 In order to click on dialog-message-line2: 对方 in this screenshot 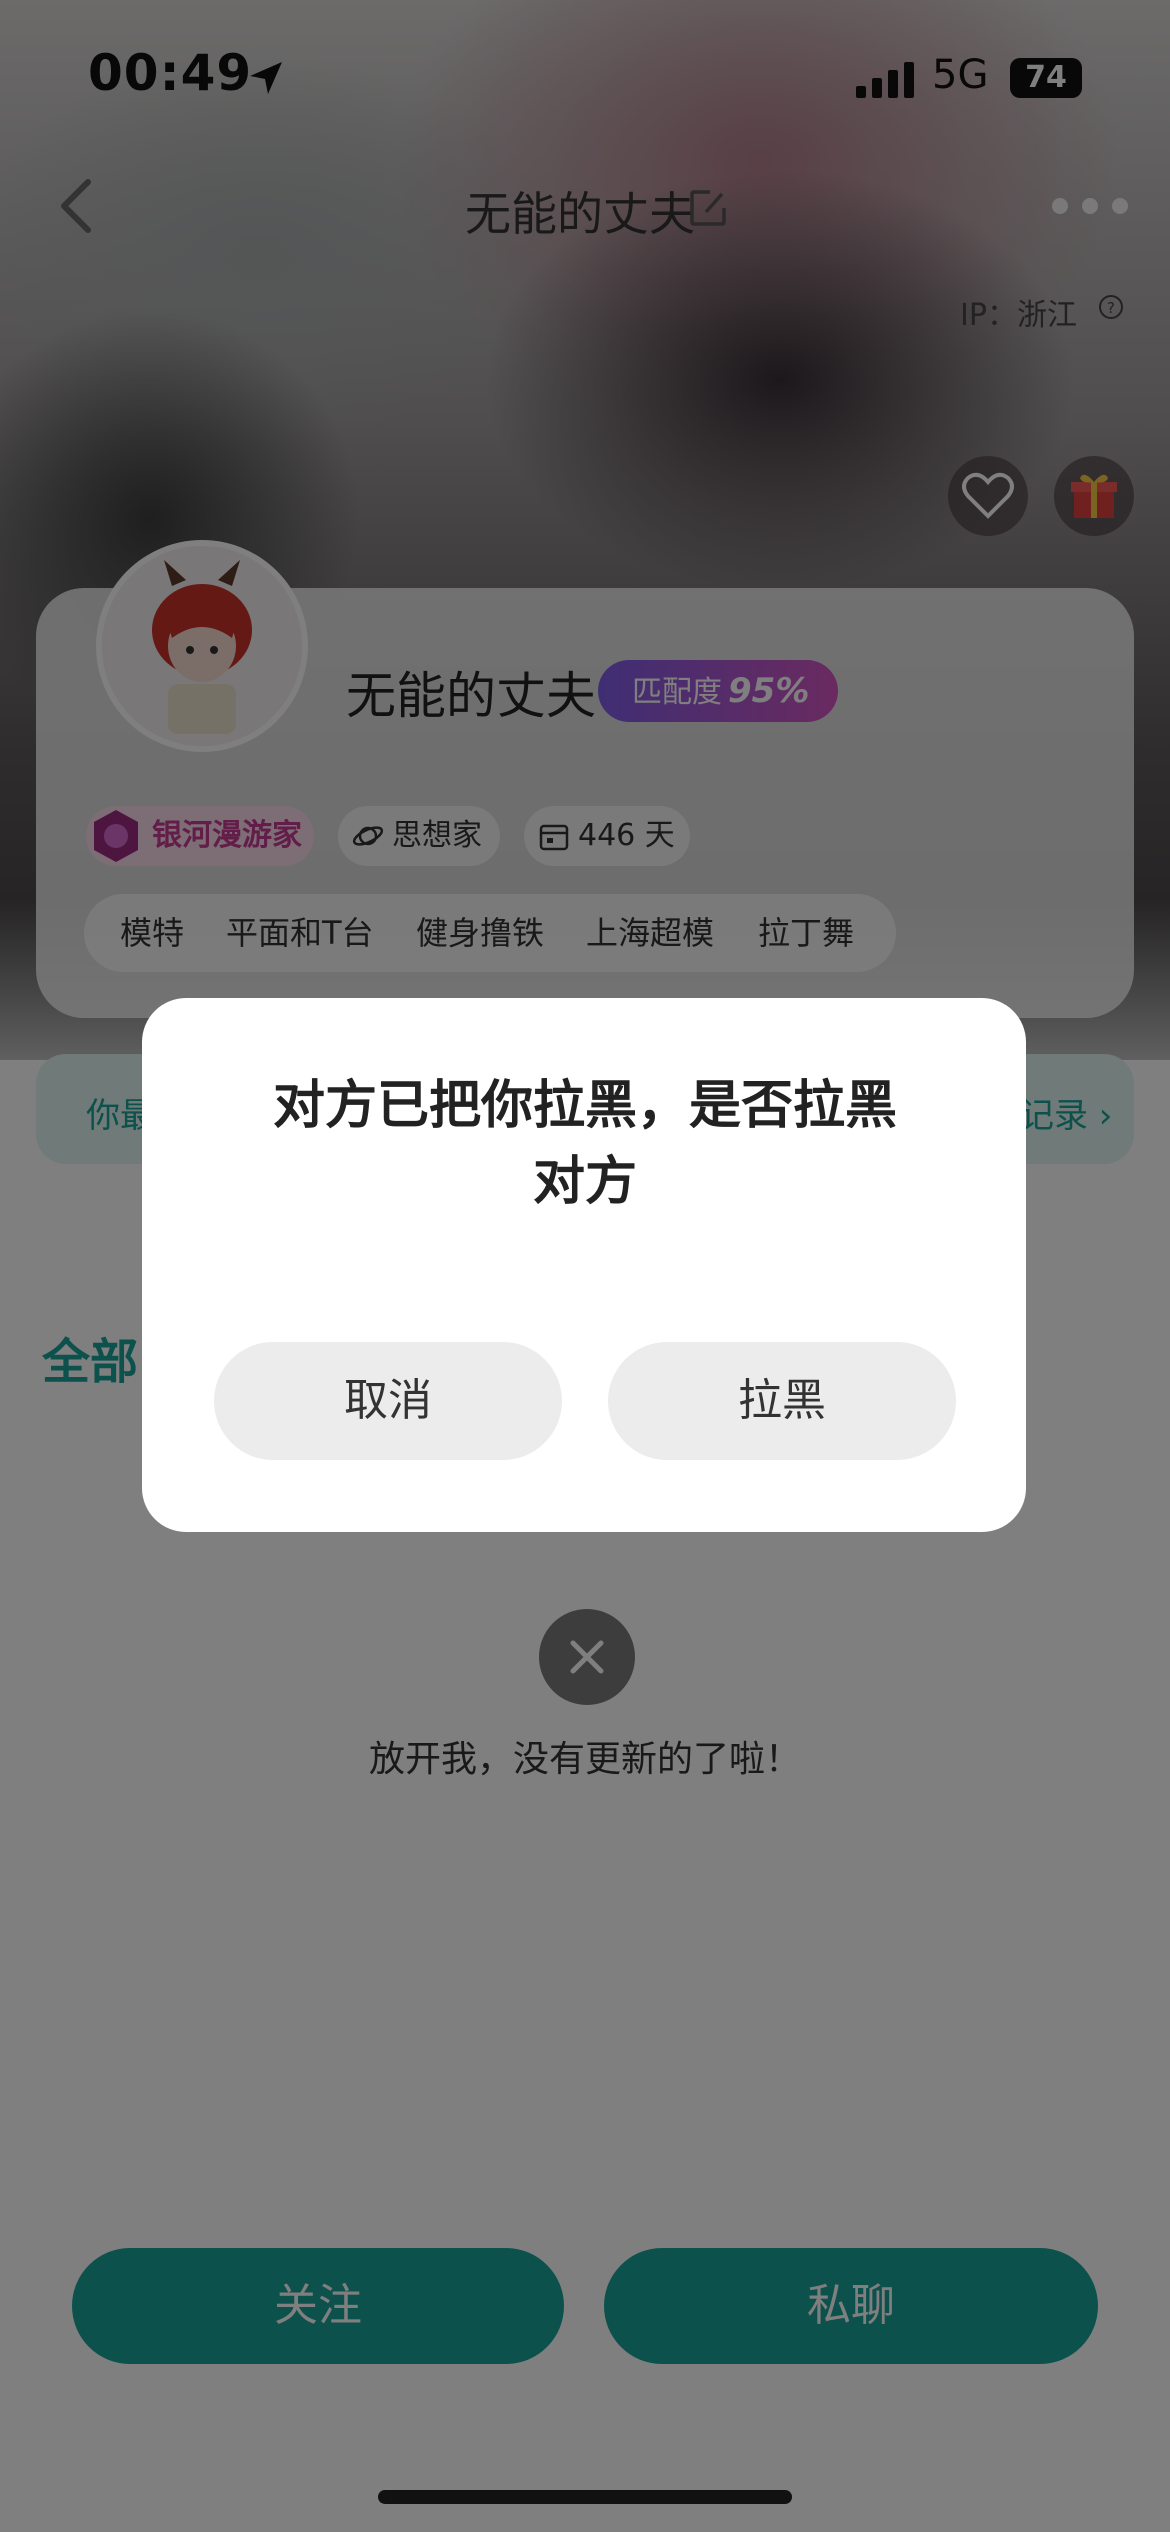, I will do `click(584, 1182)`.